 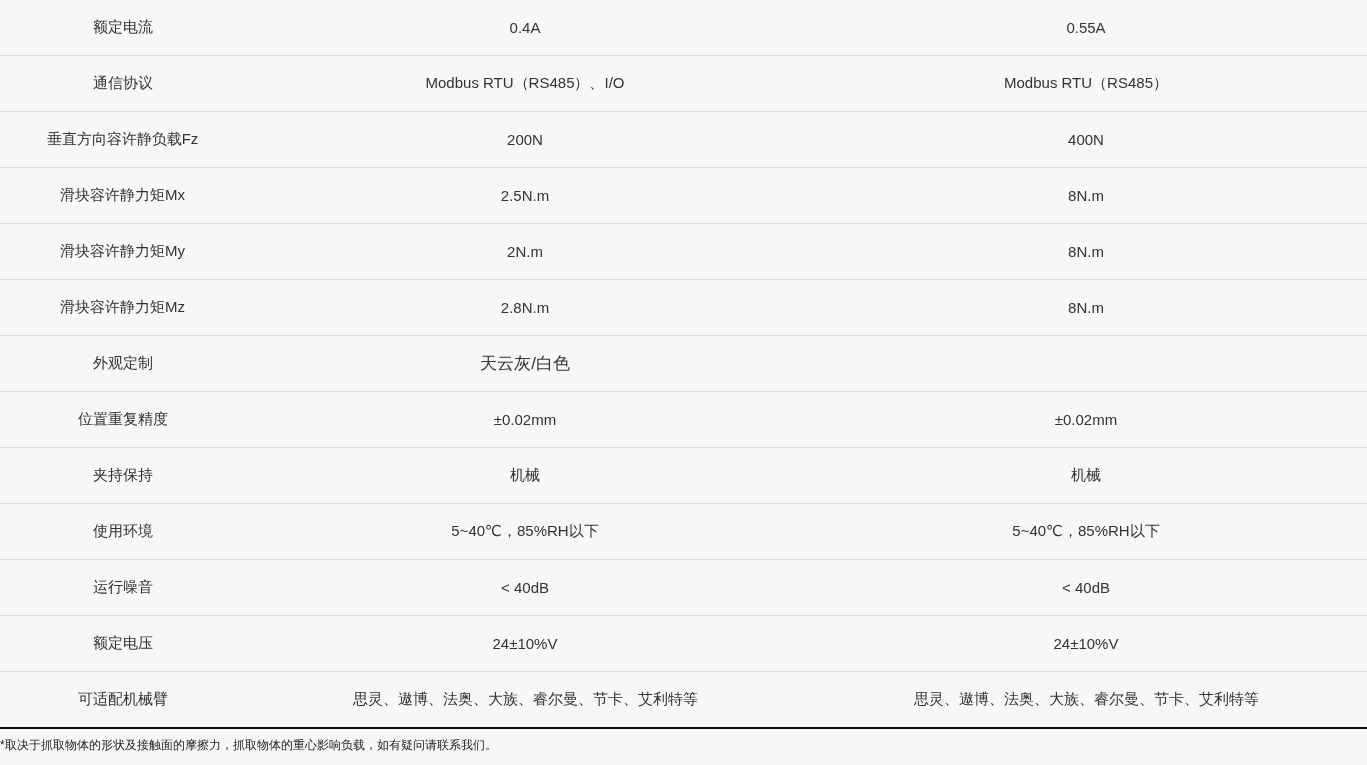 I want to click on table-cell: 400N, so click(x=1086, y=139).